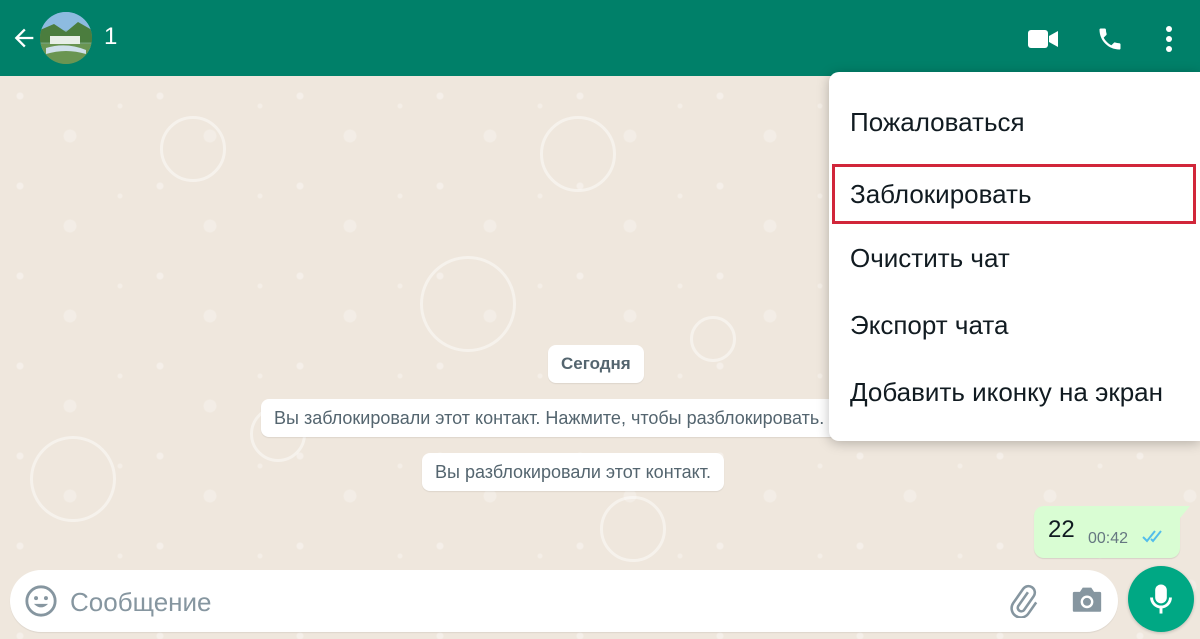 The width and height of the screenshot is (1200, 639). I want to click on emoji-button, so click(41, 601).